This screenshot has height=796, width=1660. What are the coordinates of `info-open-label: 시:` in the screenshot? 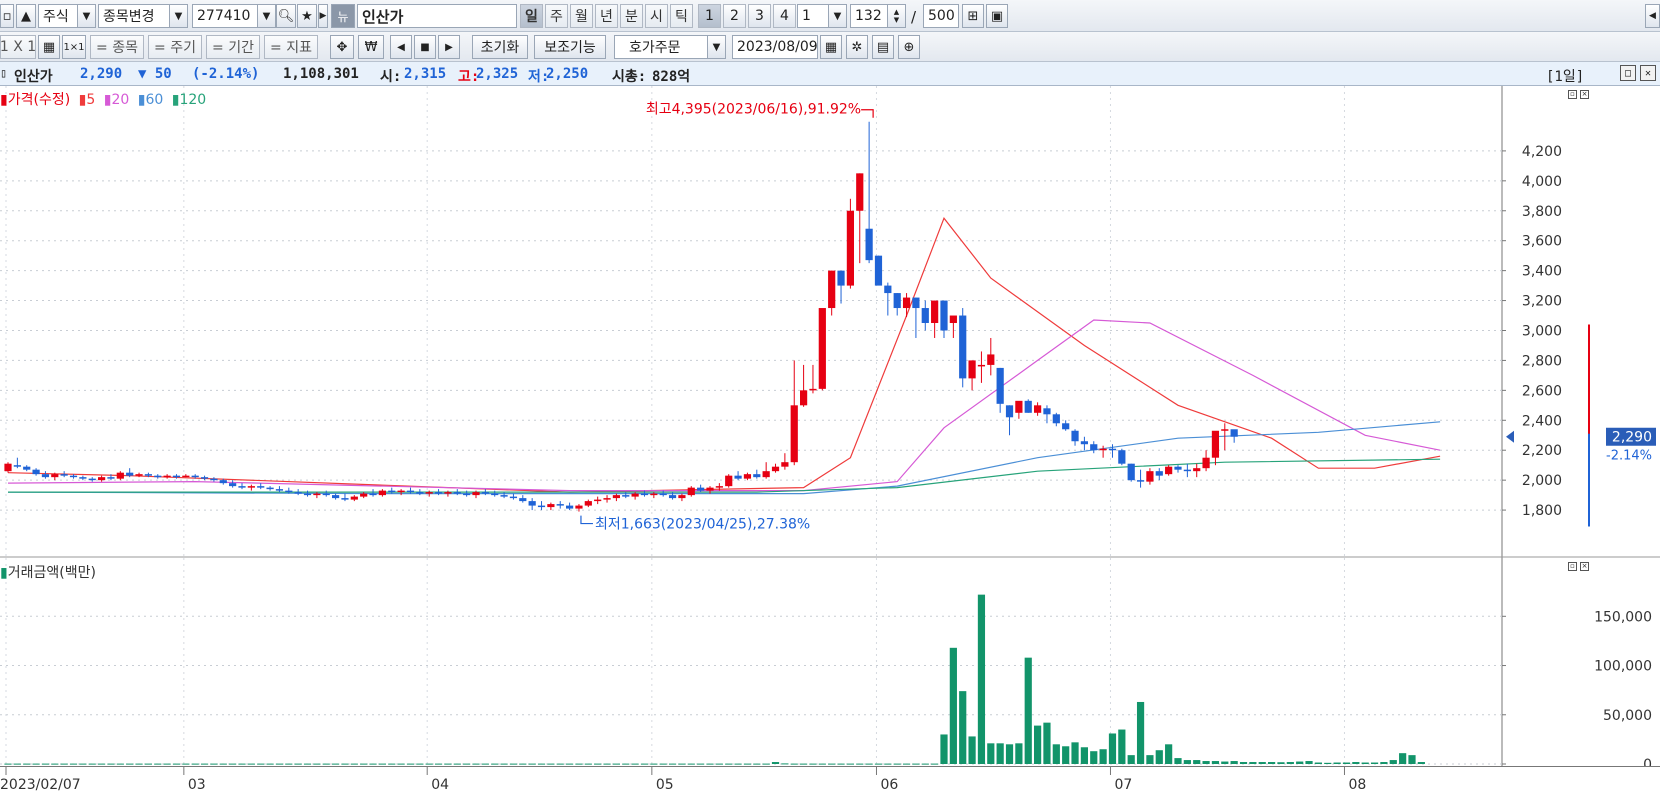 It's located at (391, 77).